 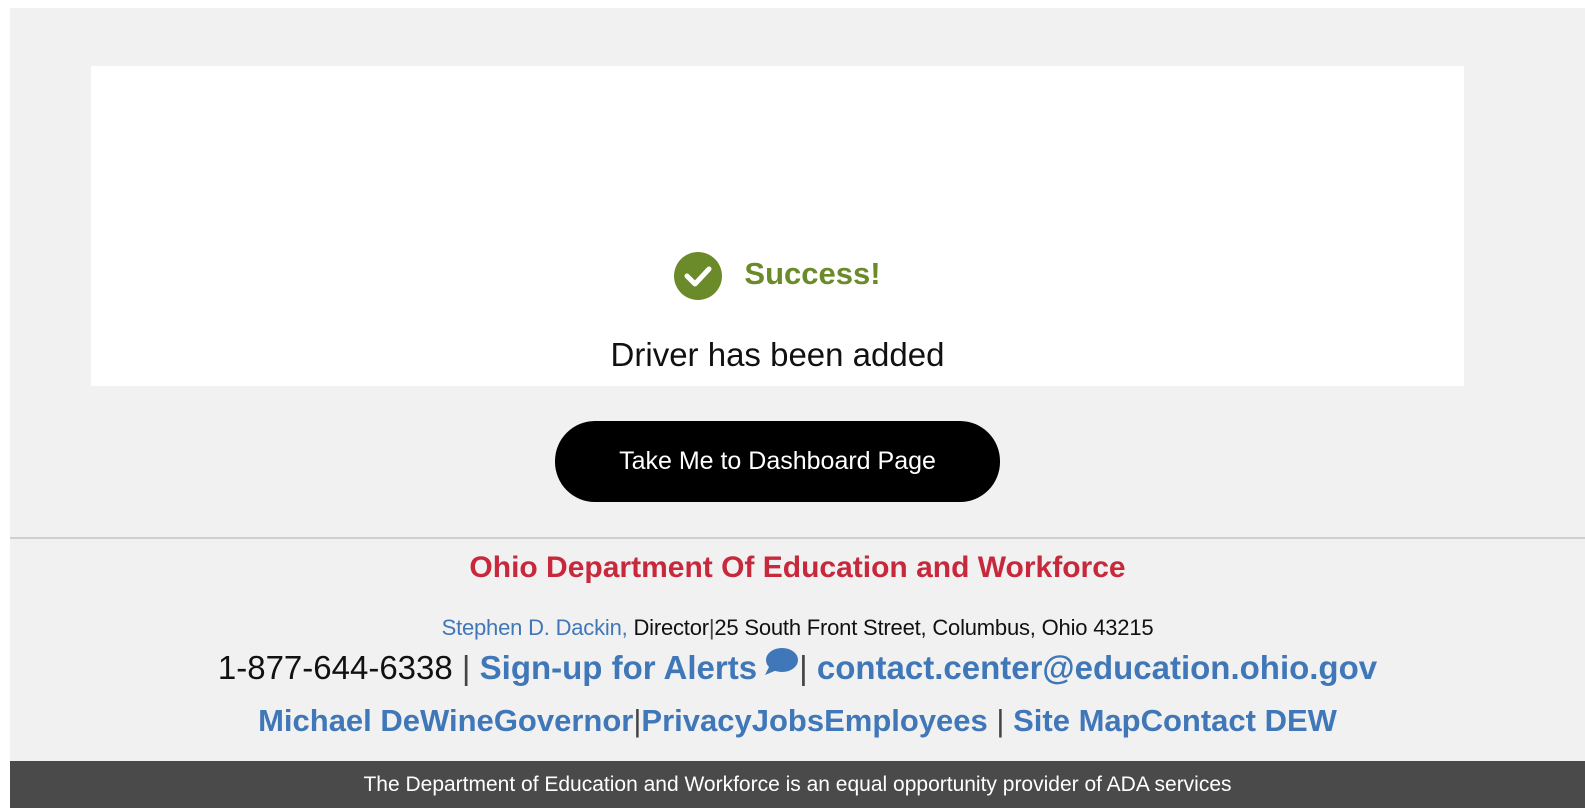 I want to click on chat-bubble-icon, so click(x=781, y=666).